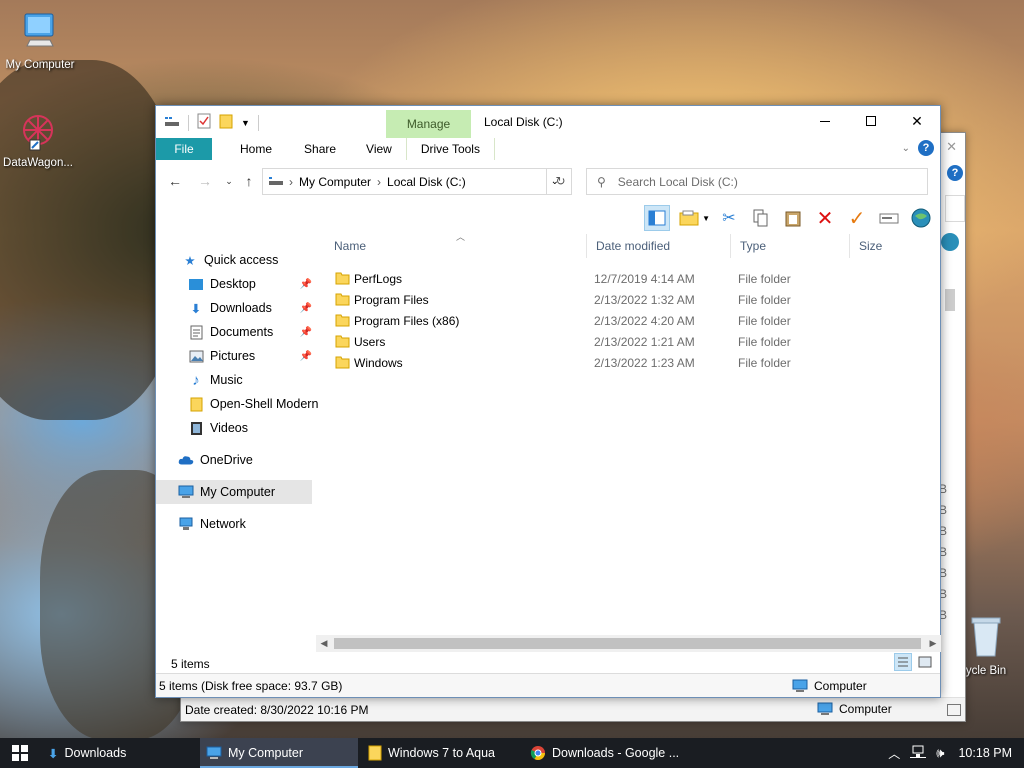 The image size is (1024, 768). What do you see at coordinates (748, 246) in the screenshot?
I see `column-header-type: Type` at bounding box center [748, 246].